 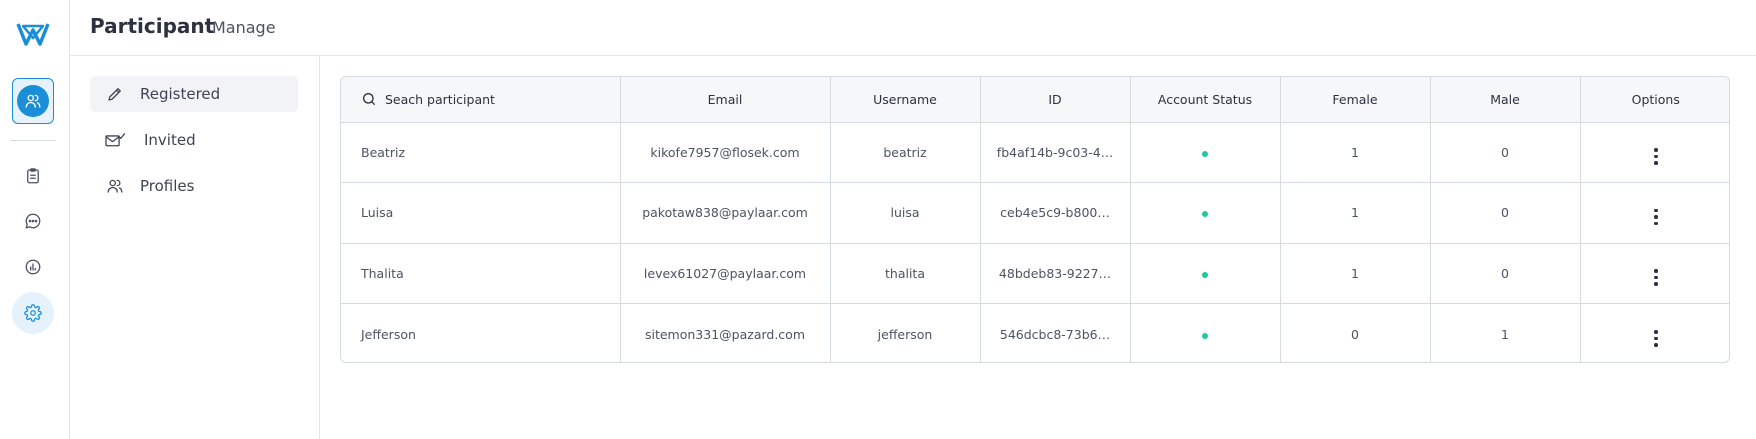 What do you see at coordinates (170, 140) in the screenshot?
I see `subnav-item-label: Invited` at bounding box center [170, 140].